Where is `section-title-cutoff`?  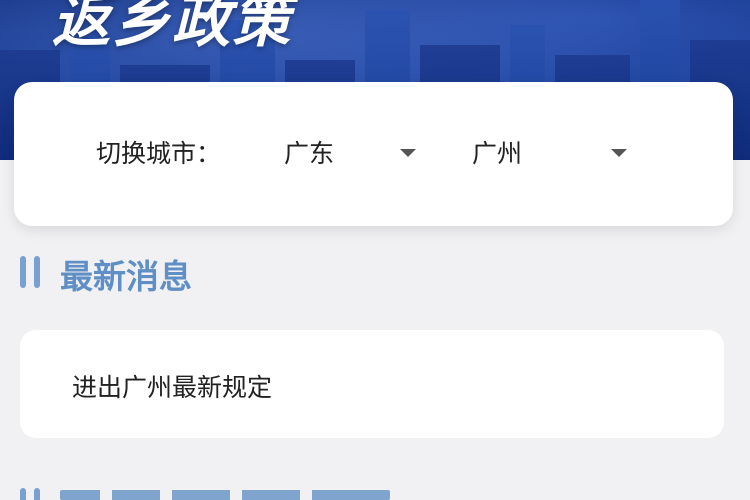
section-title-cutoff is located at coordinates (225, 495).